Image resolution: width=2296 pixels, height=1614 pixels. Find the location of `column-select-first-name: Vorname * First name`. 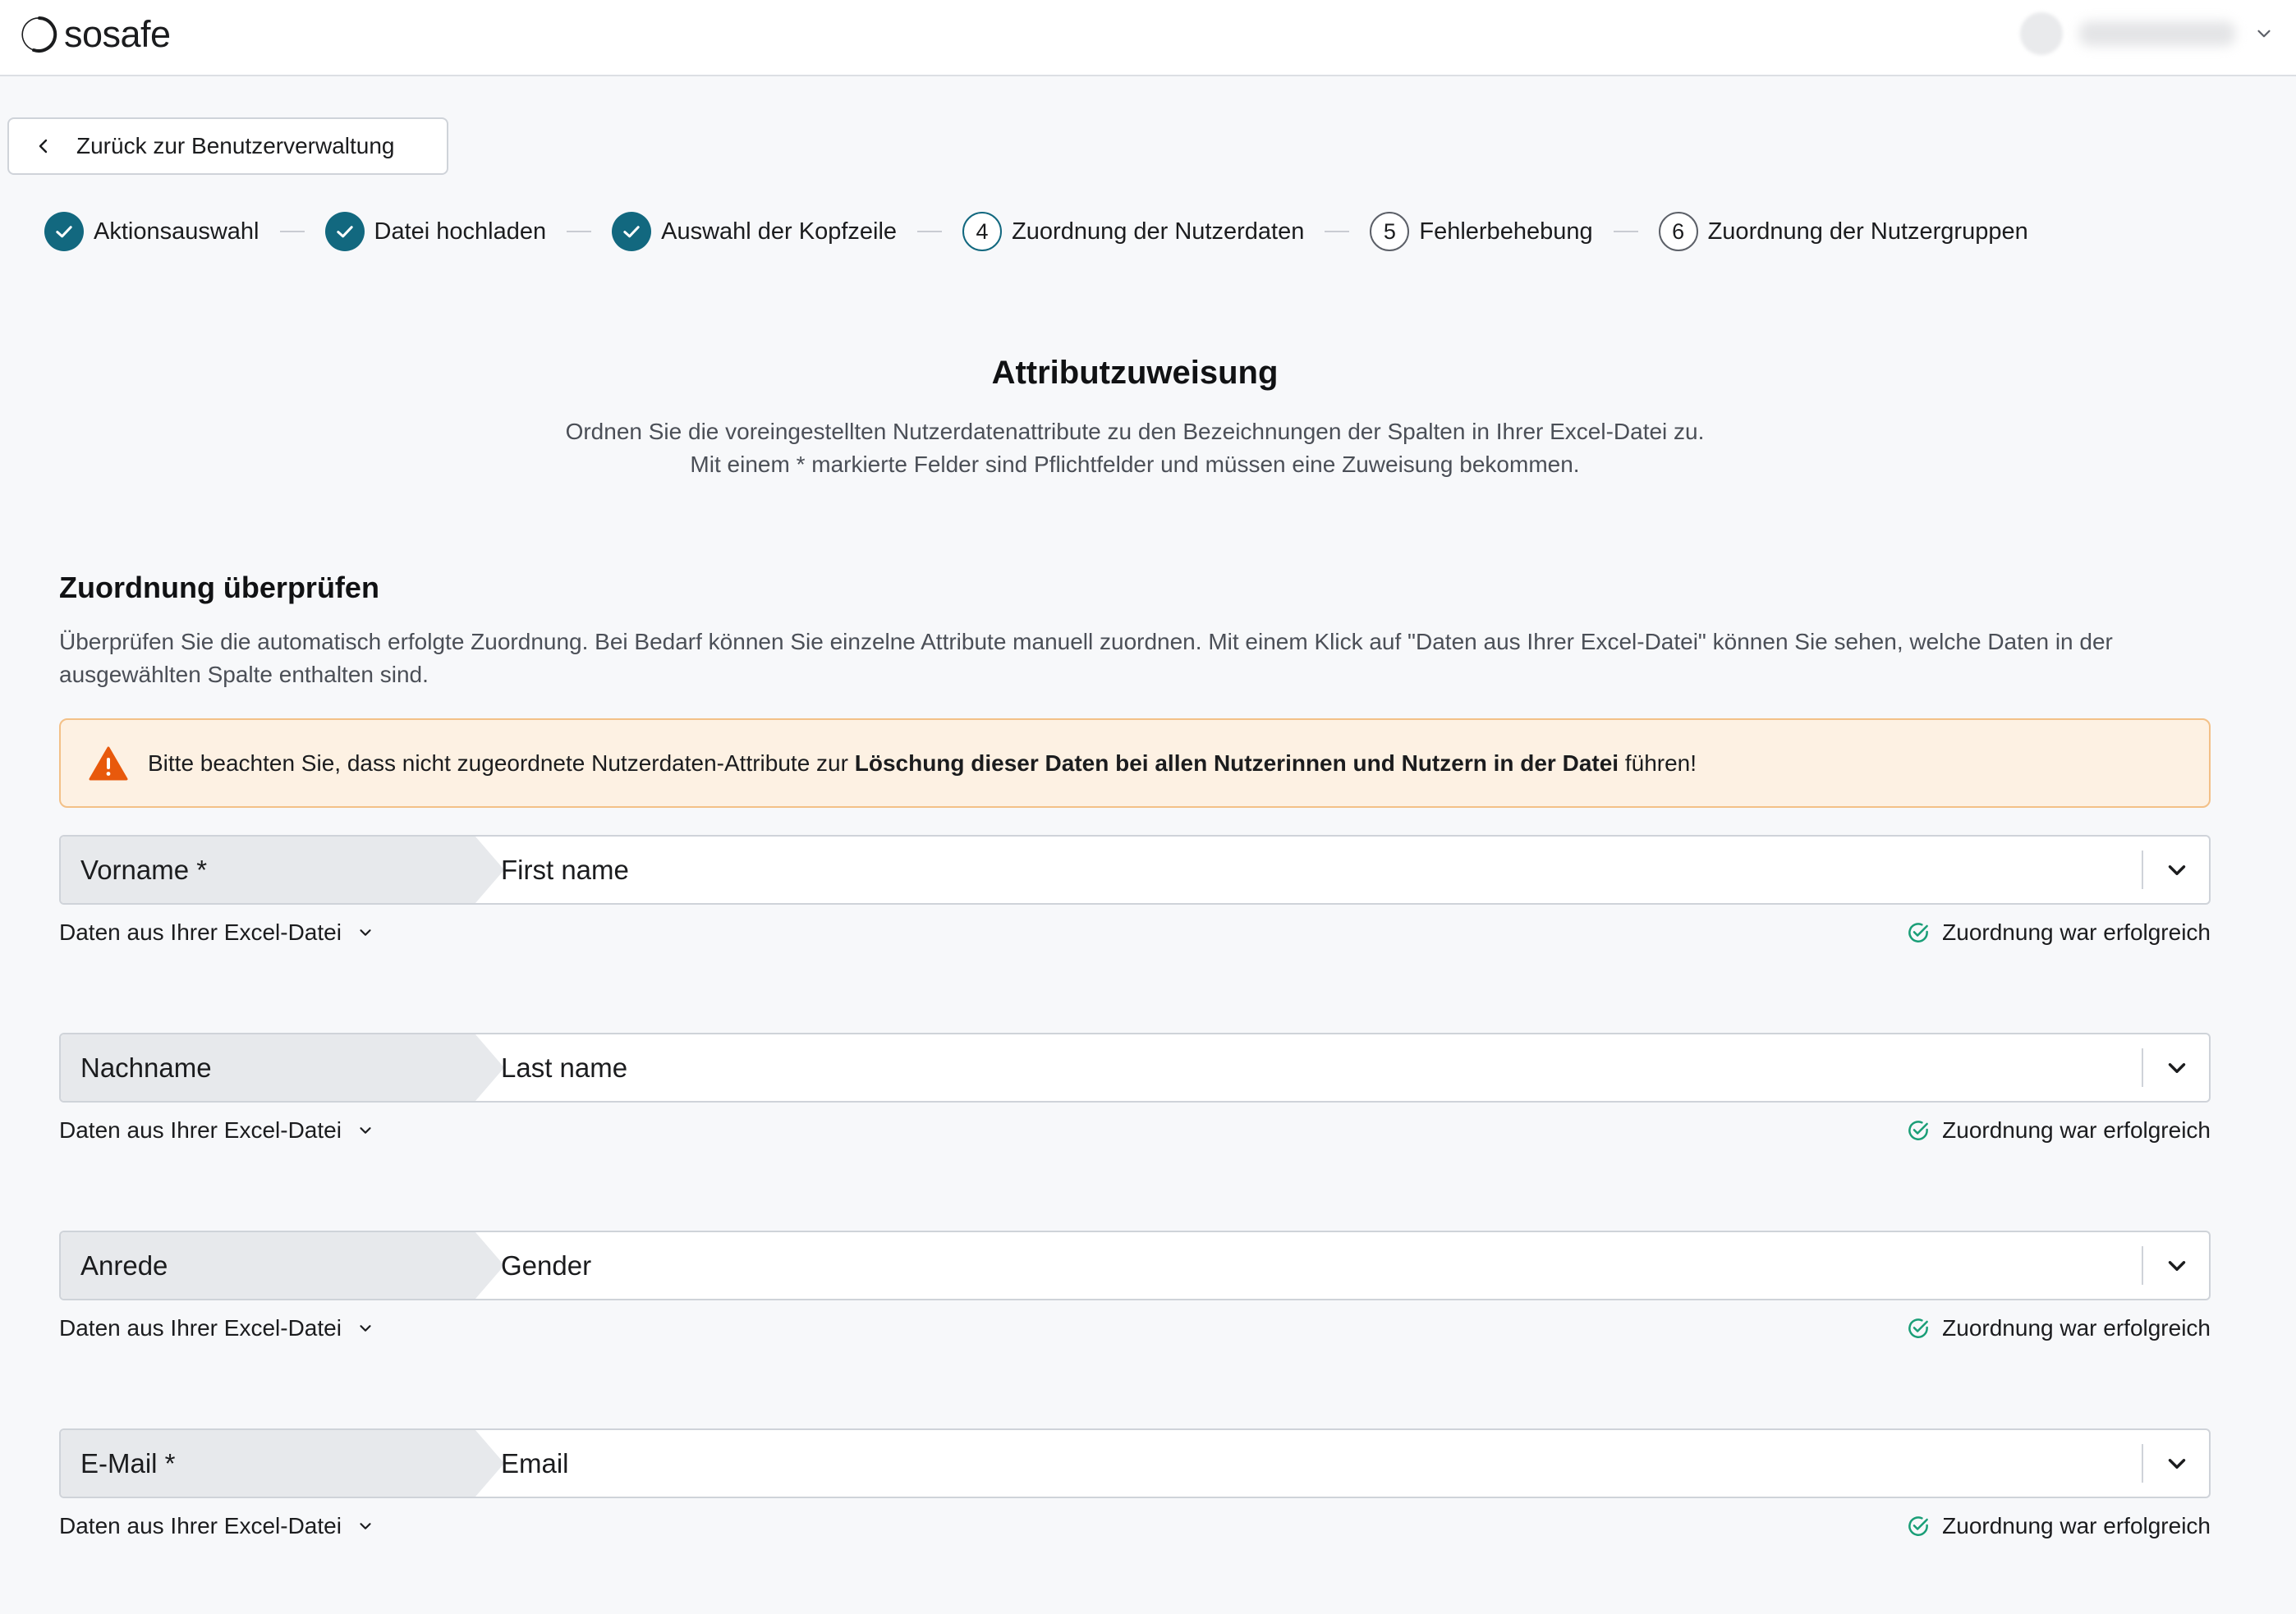

column-select-first-name: Vorname * First name is located at coordinates (1135, 870).